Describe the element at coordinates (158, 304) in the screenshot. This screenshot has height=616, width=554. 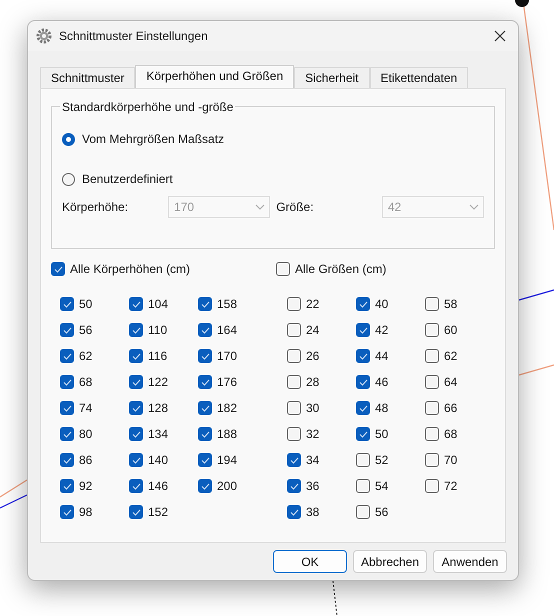
I see `checkbox-label: 104` at that location.